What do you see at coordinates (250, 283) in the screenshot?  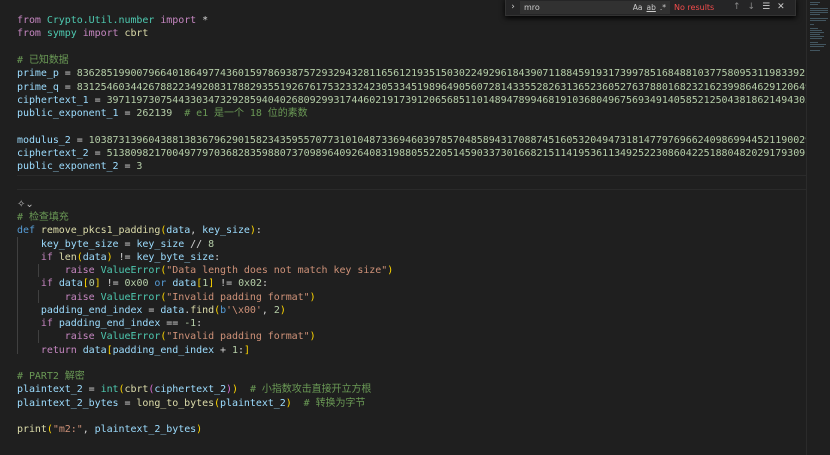 I see `code-token: 0x02` at bounding box center [250, 283].